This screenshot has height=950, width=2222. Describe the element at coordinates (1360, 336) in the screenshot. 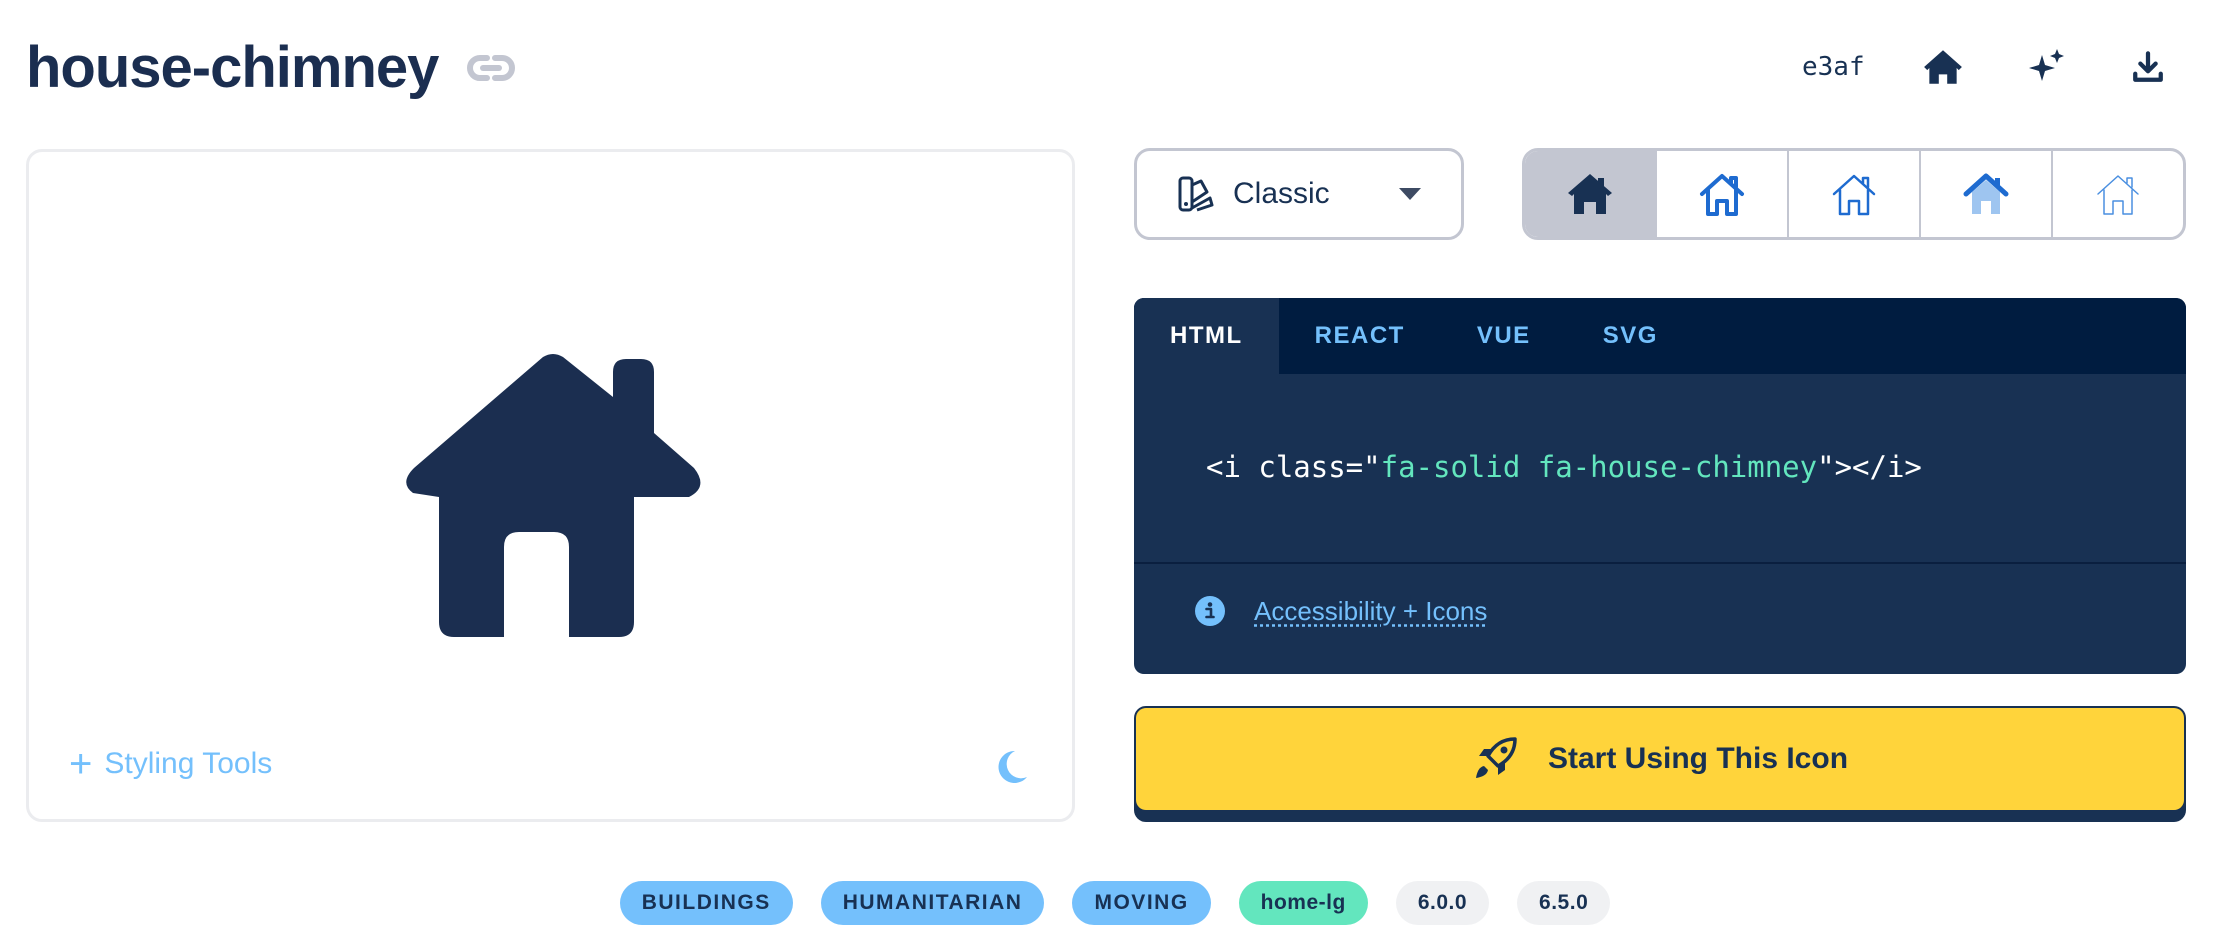

I see `tab-react: REACT` at that location.